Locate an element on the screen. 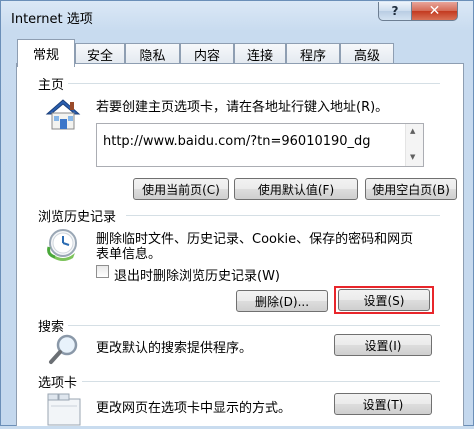  history-divider is located at coordinates (283, 215).